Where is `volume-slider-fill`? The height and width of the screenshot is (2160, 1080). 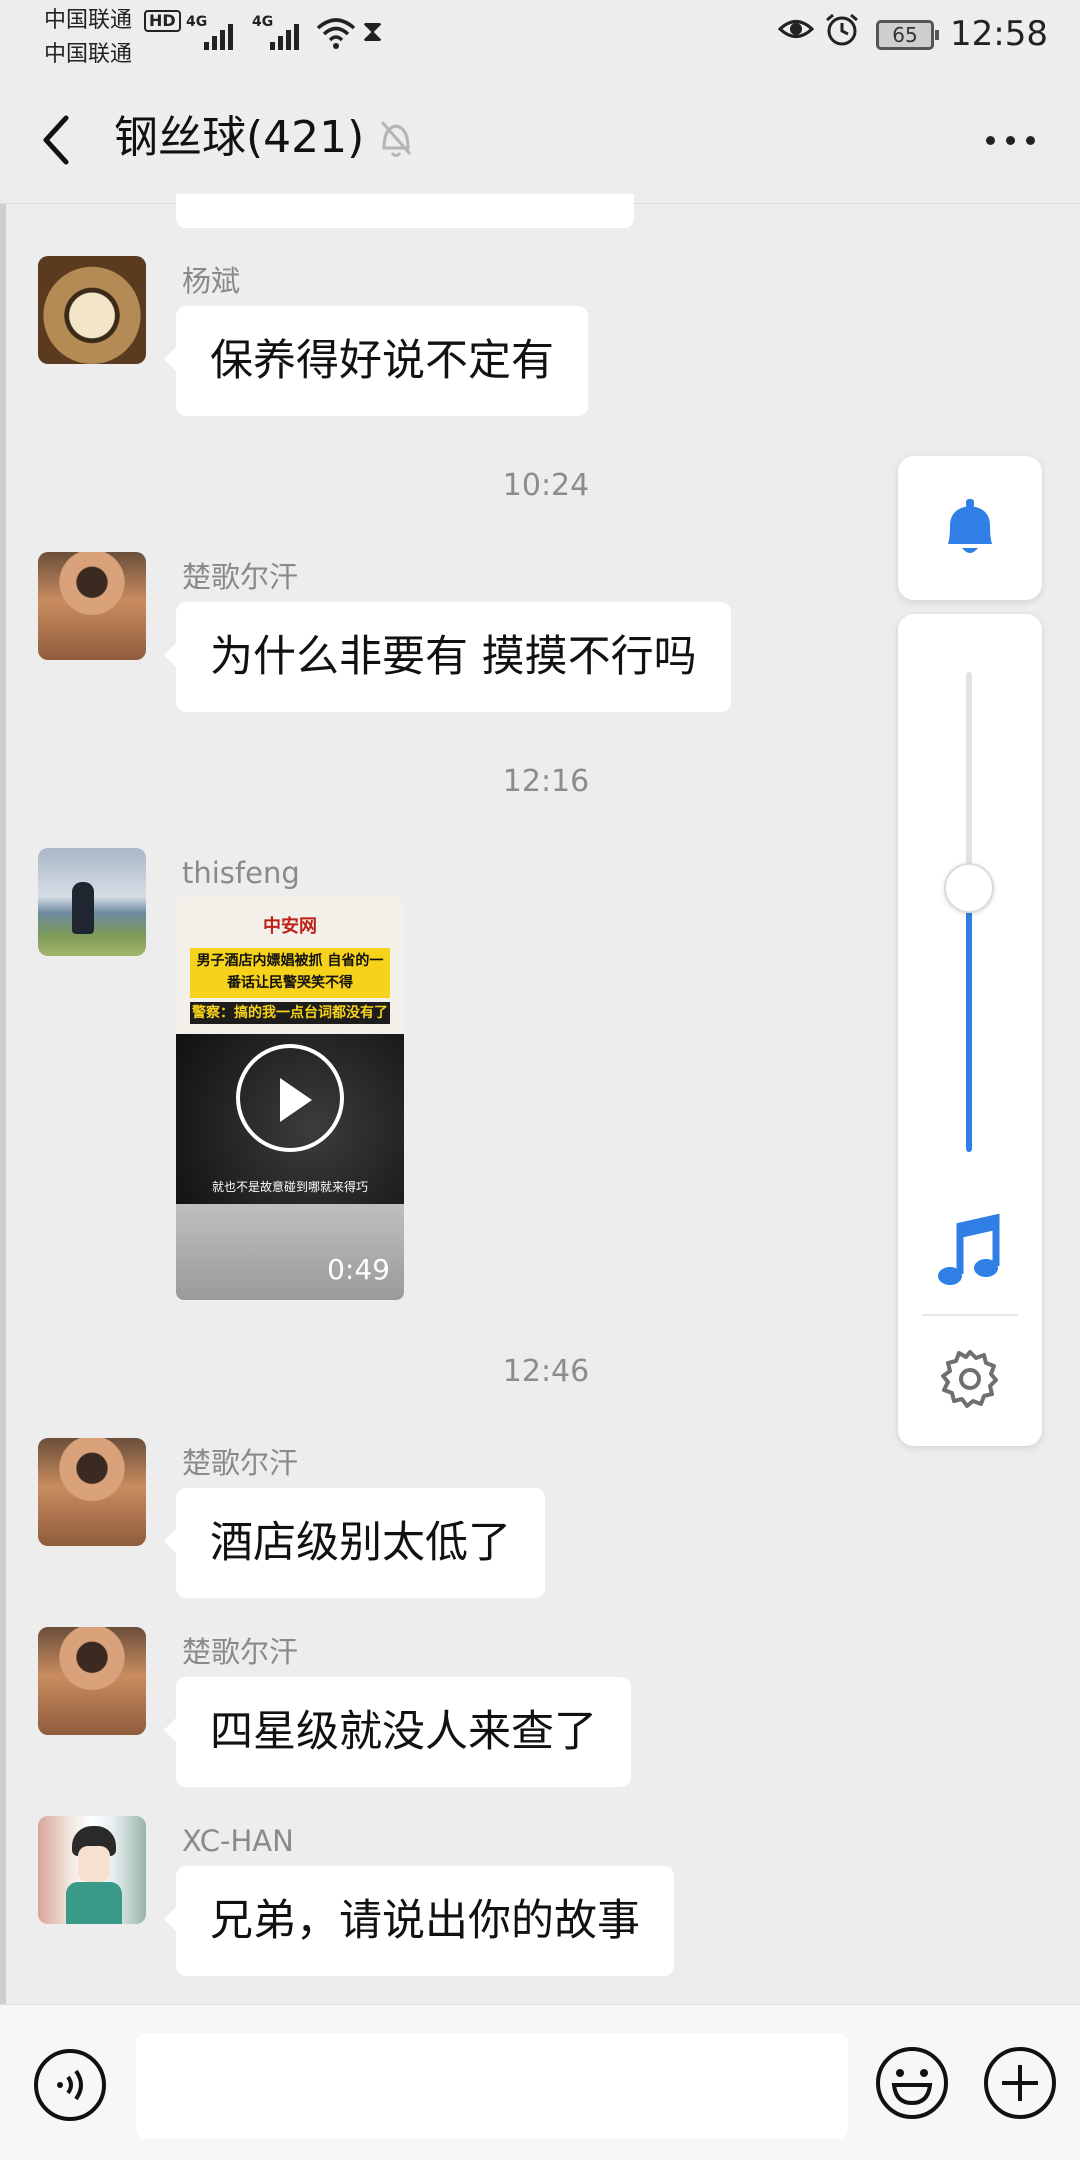
volume-slider-fill is located at coordinates (969, 1020).